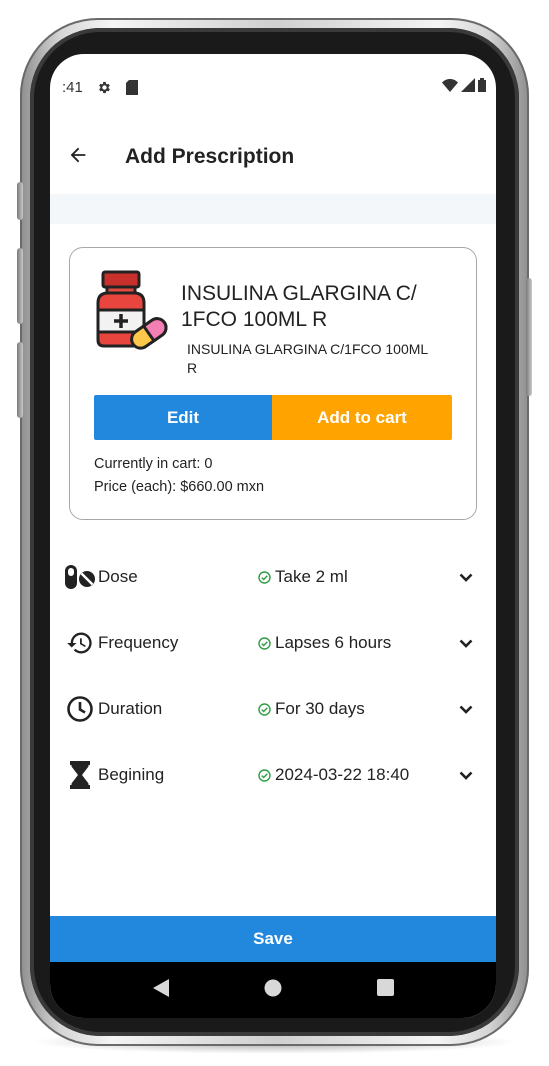  Describe the element at coordinates (362, 417) in the screenshot. I see `add-to-cart-button: Add to cart` at that location.